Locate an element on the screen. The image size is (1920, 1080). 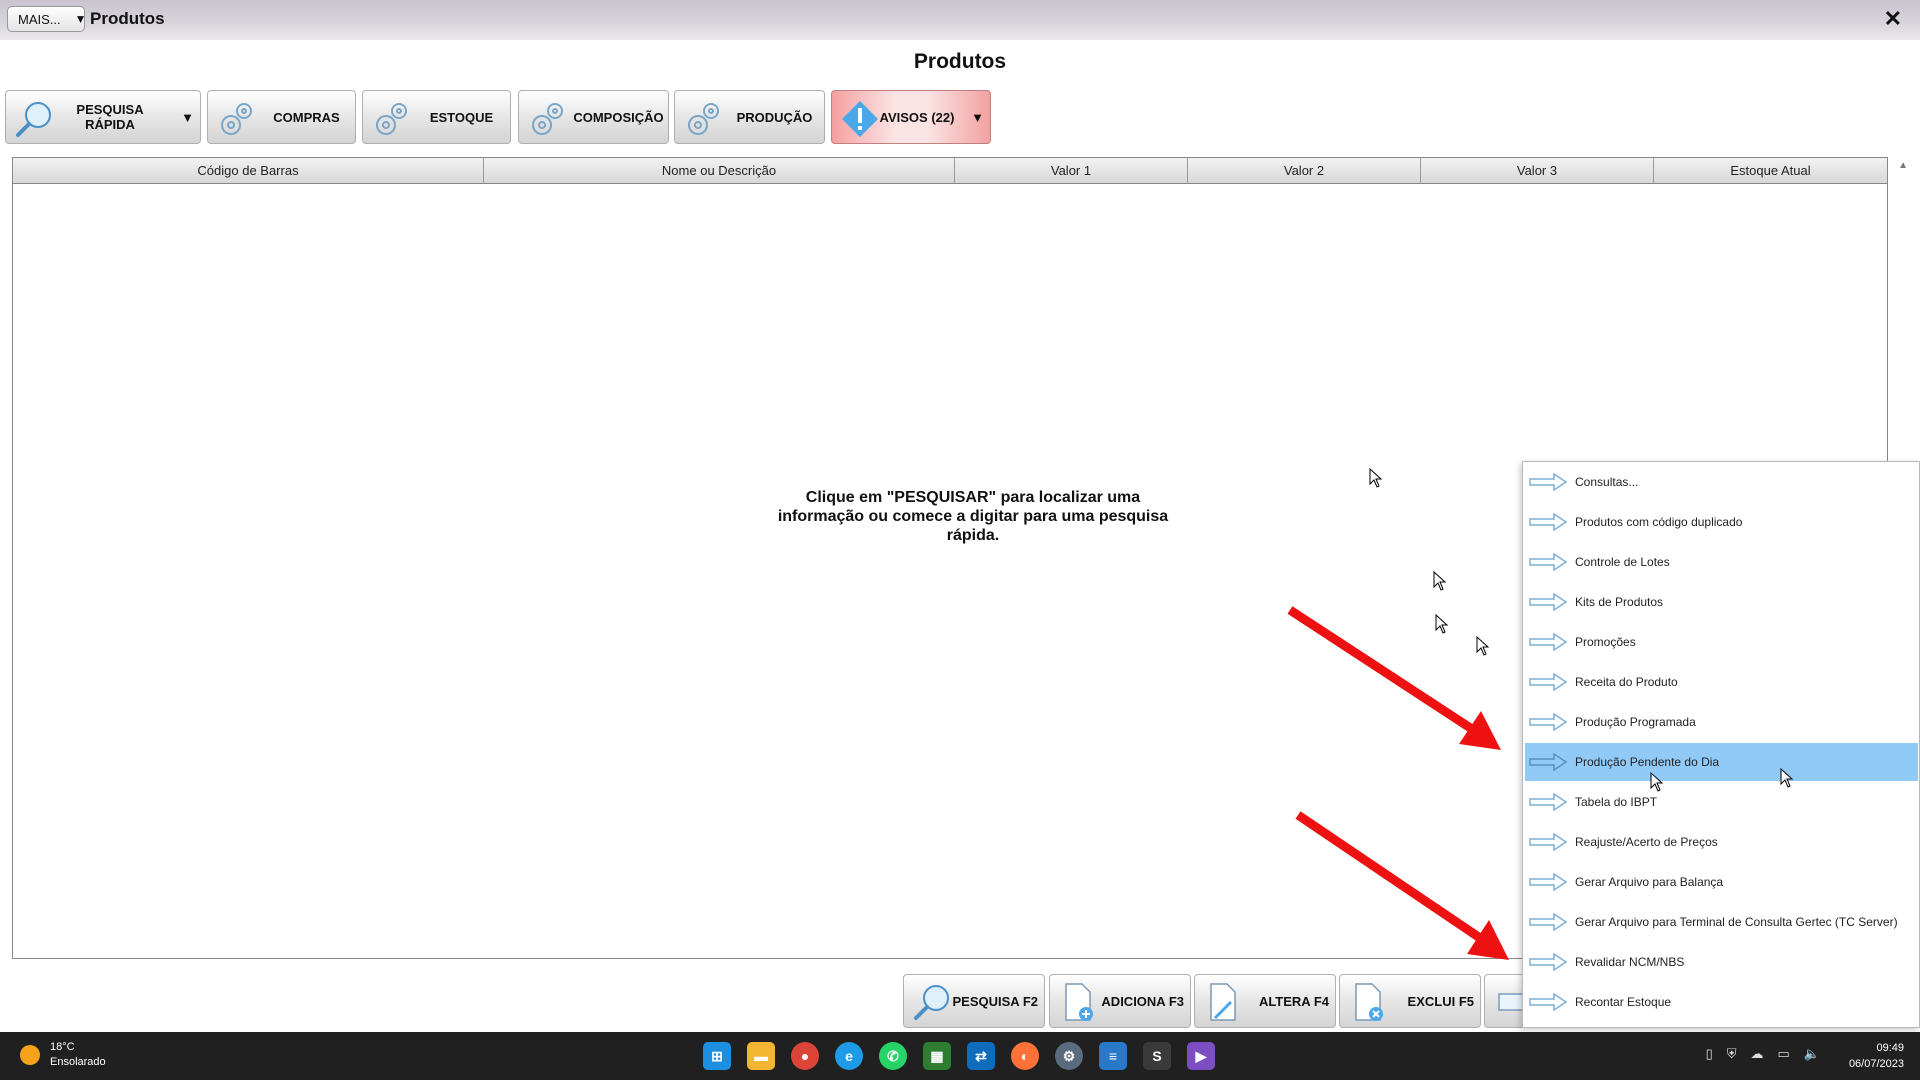
menu-item-label: Controle de Lotes is located at coordinates (1622, 562).